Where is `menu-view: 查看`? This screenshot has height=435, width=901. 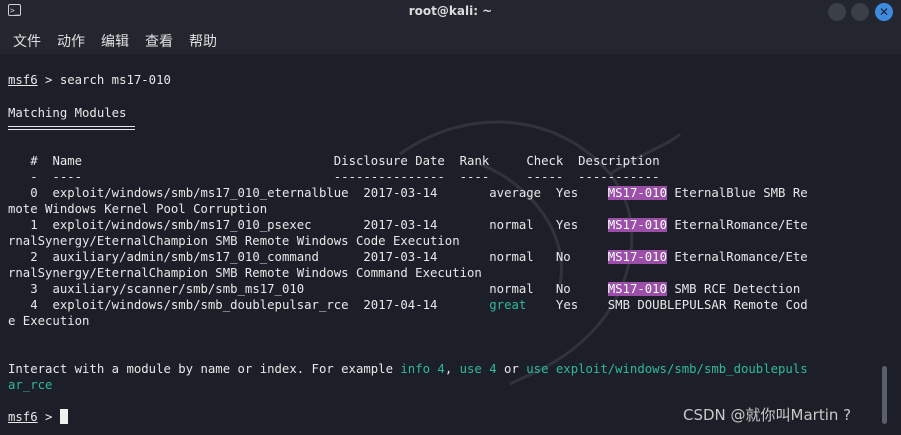
menu-view: 查看 is located at coordinates (159, 41).